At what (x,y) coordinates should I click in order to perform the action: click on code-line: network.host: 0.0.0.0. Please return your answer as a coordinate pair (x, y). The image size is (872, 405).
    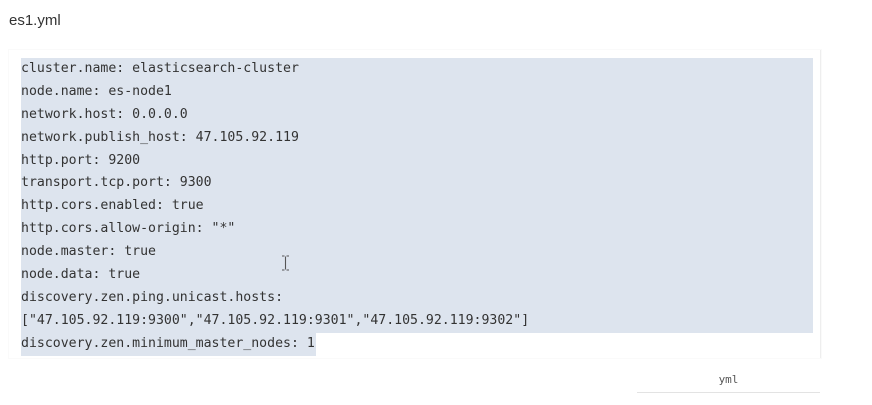
    Looking at the image, I should click on (417, 115).